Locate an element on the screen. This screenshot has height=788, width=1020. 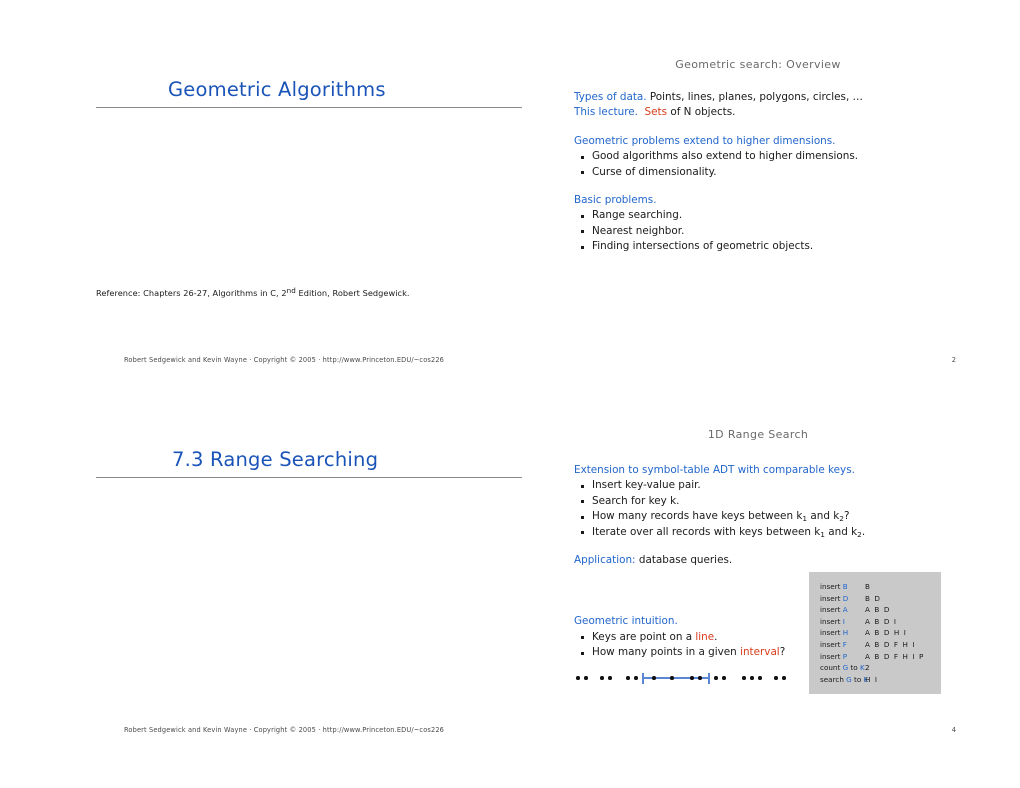
table-row: insert P A B D F H I P is located at coordinates (875, 657).